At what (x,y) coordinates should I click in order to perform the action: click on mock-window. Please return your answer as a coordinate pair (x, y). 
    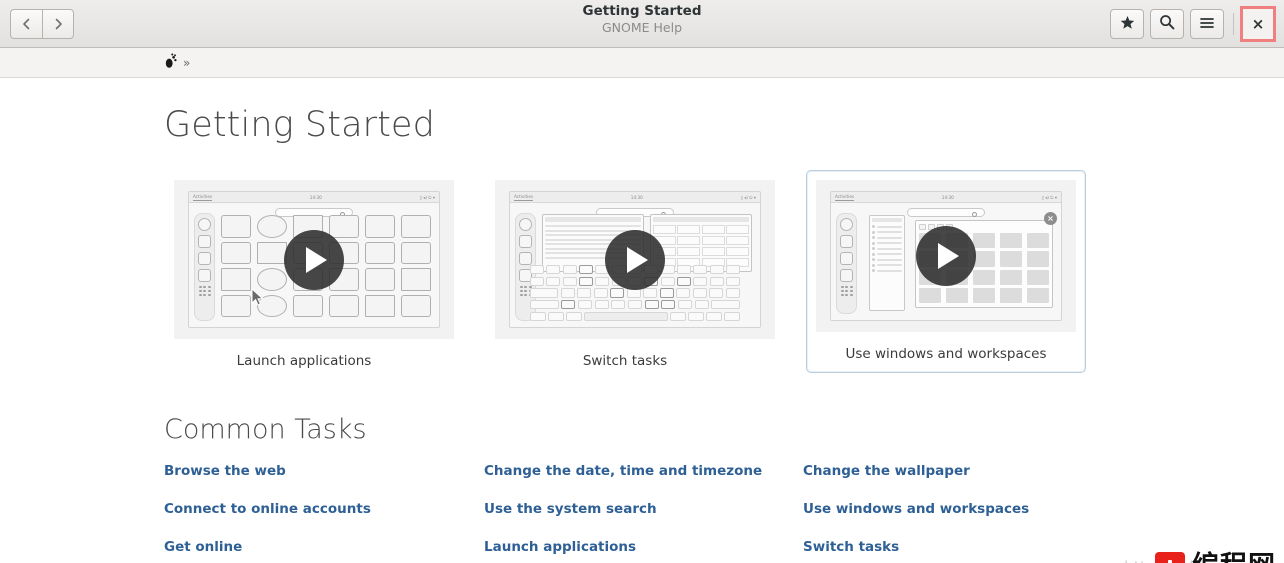
    Looking at the image, I should click on (701, 243).